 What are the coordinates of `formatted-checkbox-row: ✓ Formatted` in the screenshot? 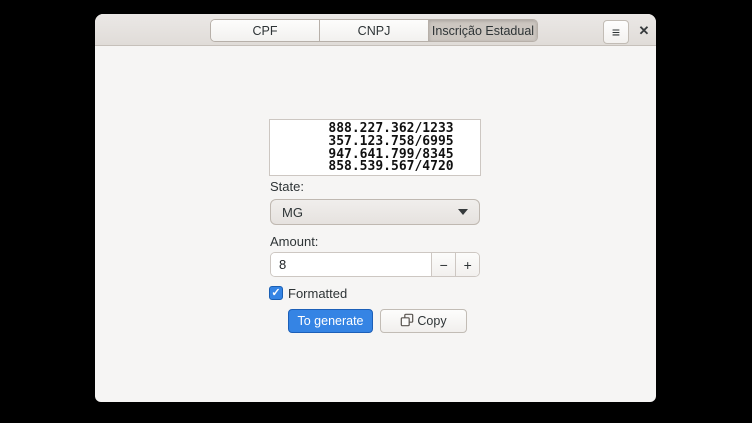 It's located at (308, 293).